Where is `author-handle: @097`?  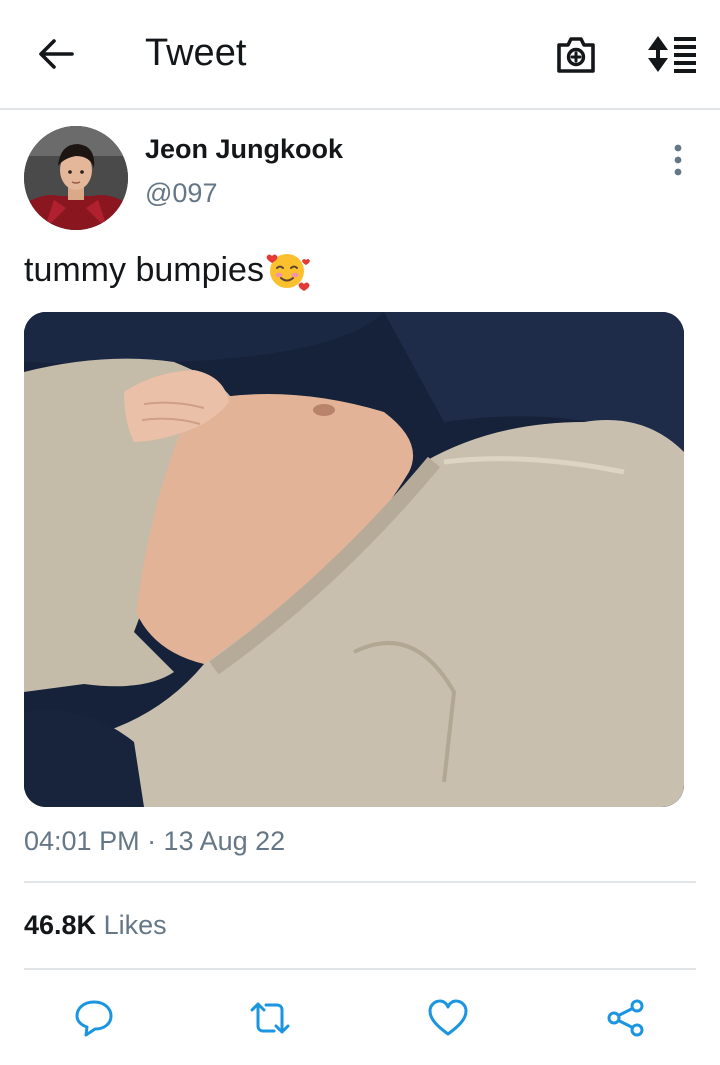 author-handle: @097 is located at coordinates (181, 193).